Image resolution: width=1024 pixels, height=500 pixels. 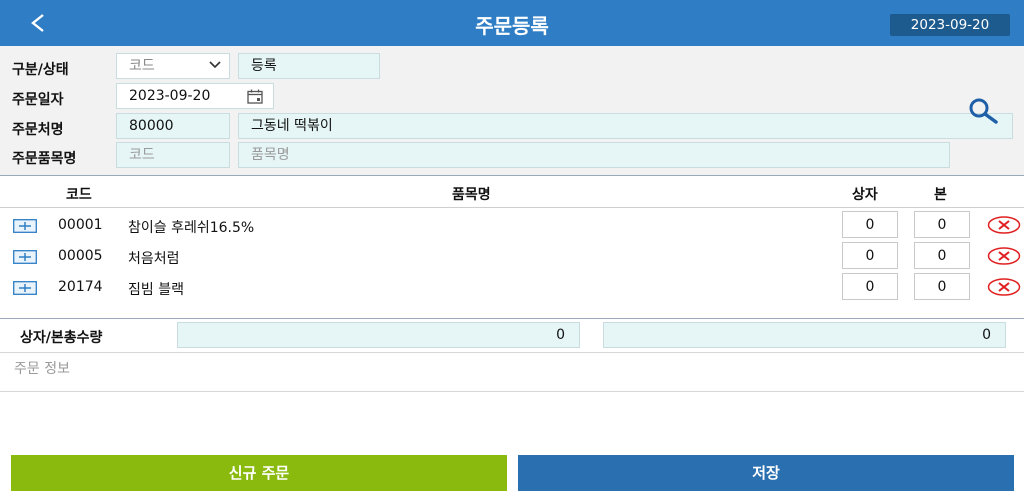 What do you see at coordinates (80, 287) in the screenshot?
I see `row-code: 20174` at bounding box center [80, 287].